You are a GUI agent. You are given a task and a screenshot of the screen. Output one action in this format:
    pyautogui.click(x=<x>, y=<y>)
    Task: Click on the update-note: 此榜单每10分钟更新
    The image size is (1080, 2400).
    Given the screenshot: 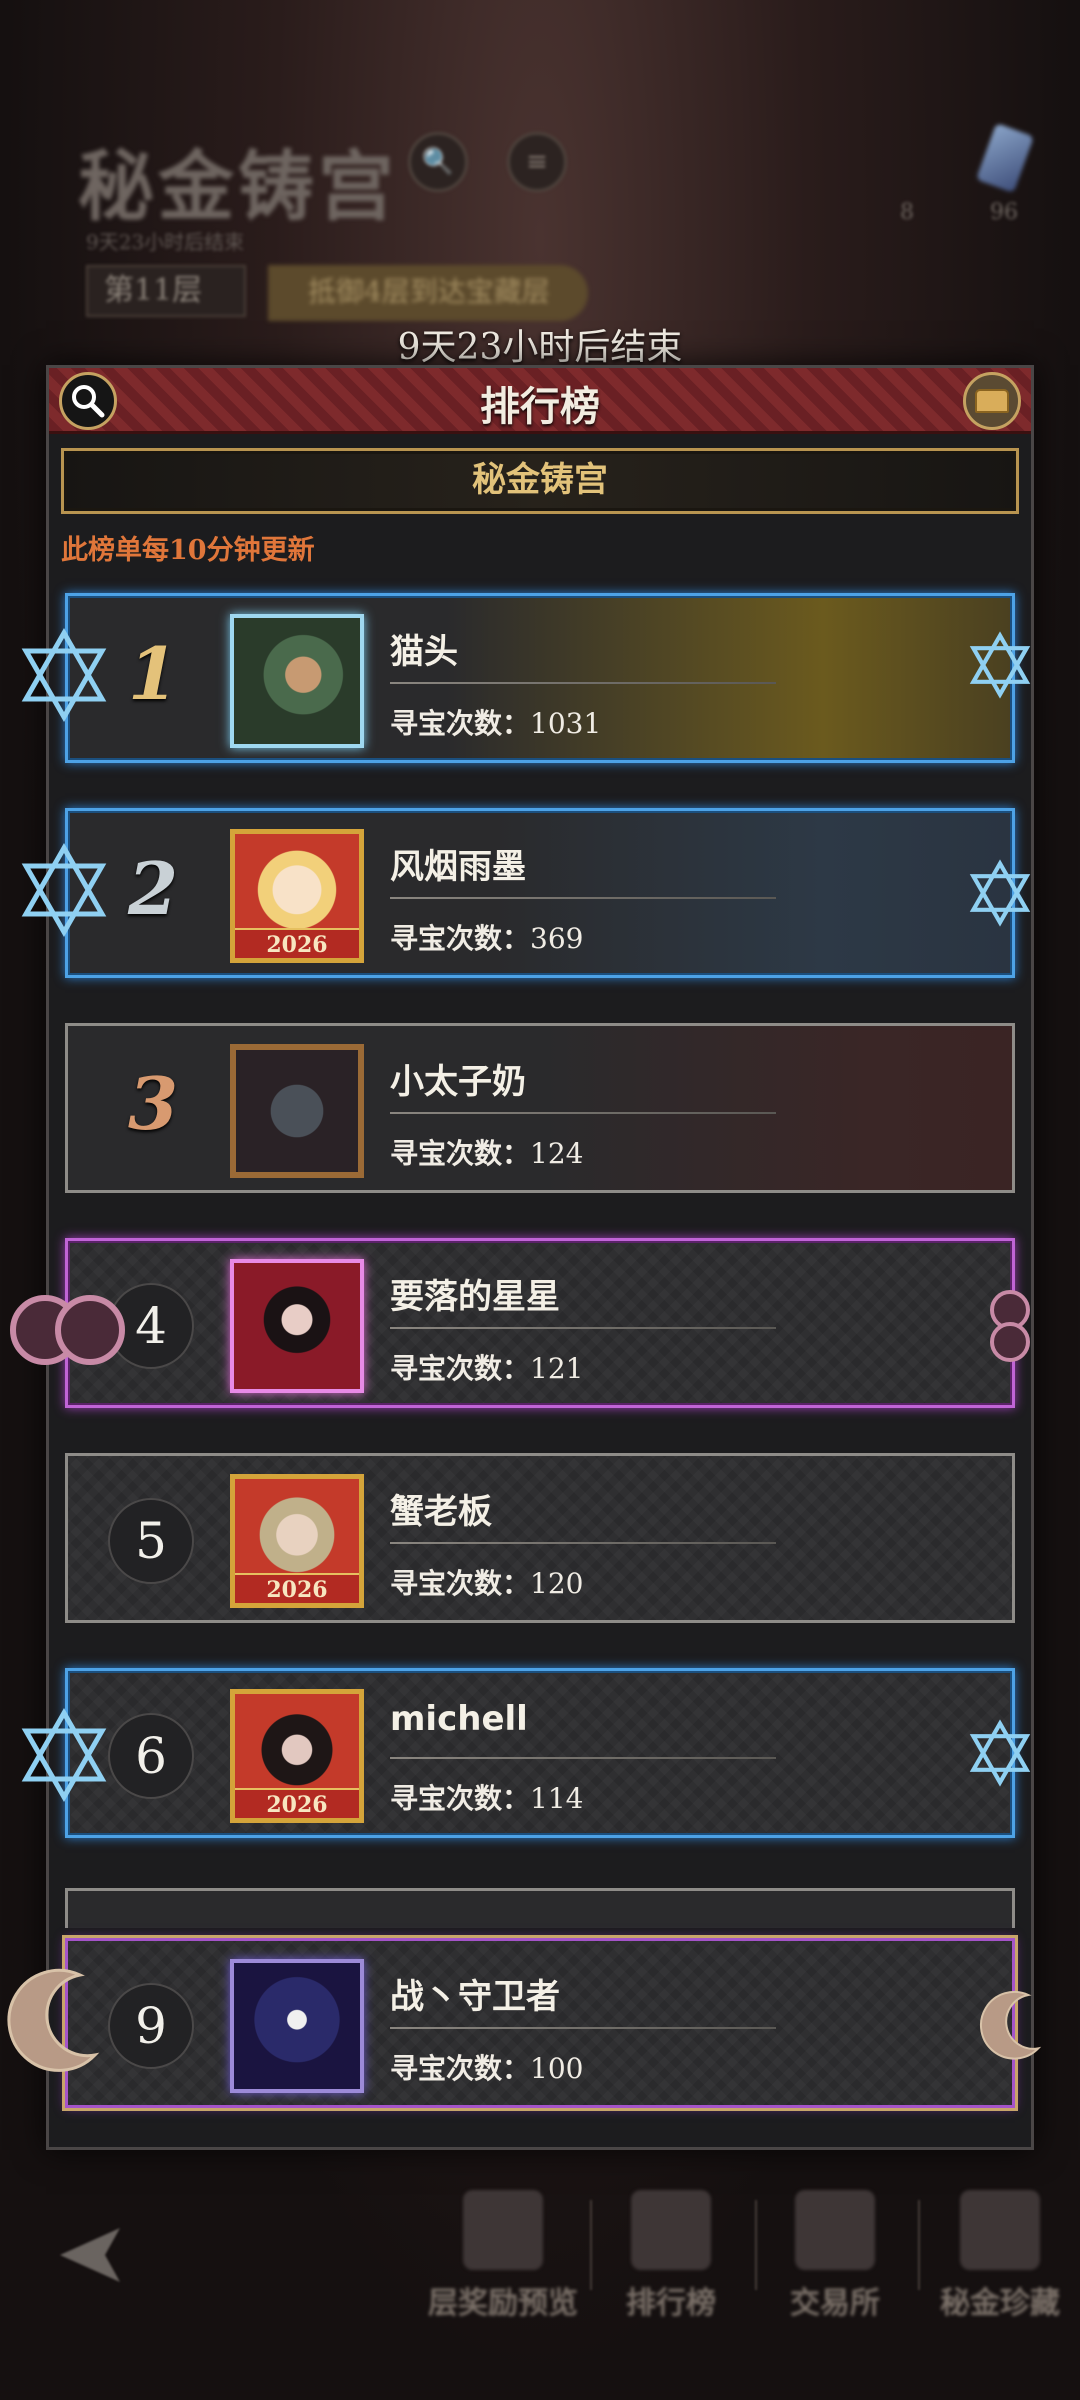 What is the action you would take?
    pyautogui.click(x=188, y=550)
    